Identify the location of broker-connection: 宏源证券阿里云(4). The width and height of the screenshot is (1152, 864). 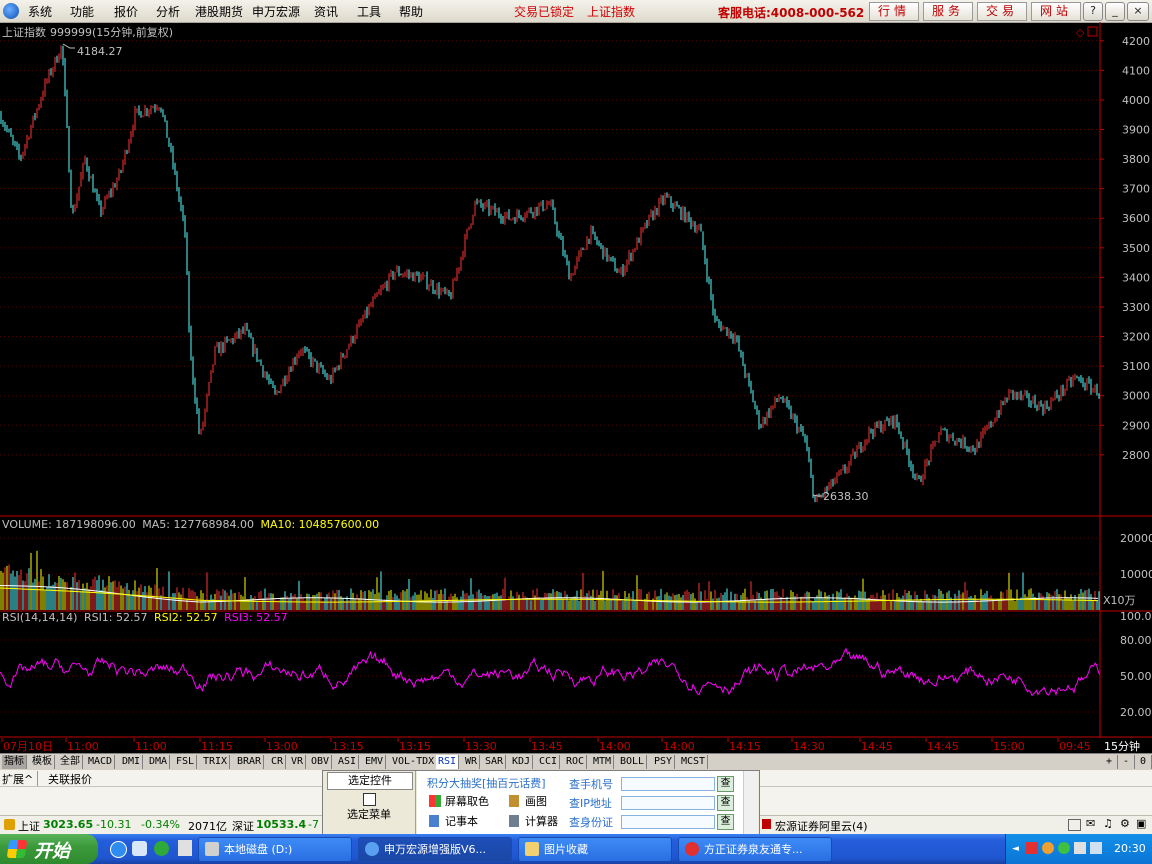
(821, 826).